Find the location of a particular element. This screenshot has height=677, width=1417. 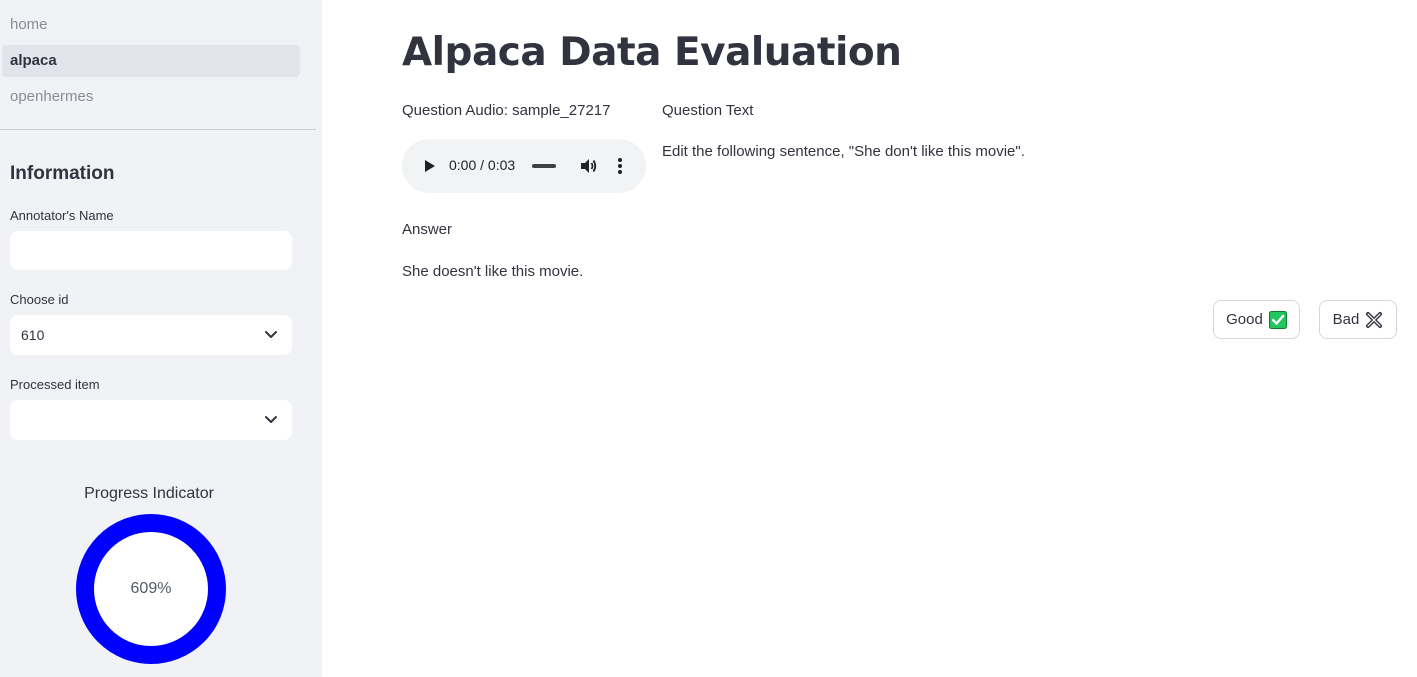

question-text-label: Question Text is located at coordinates (708, 110).